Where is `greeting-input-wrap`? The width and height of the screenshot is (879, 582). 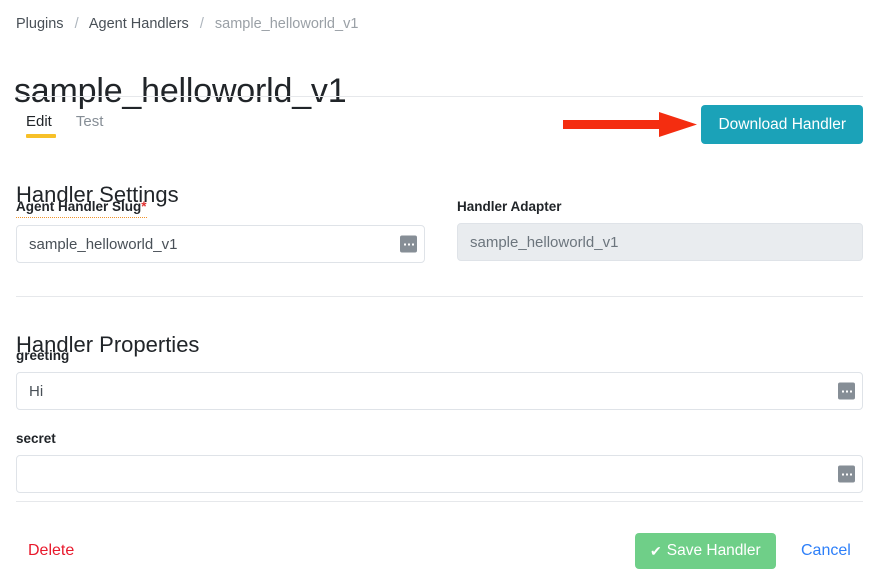 greeting-input-wrap is located at coordinates (439, 391).